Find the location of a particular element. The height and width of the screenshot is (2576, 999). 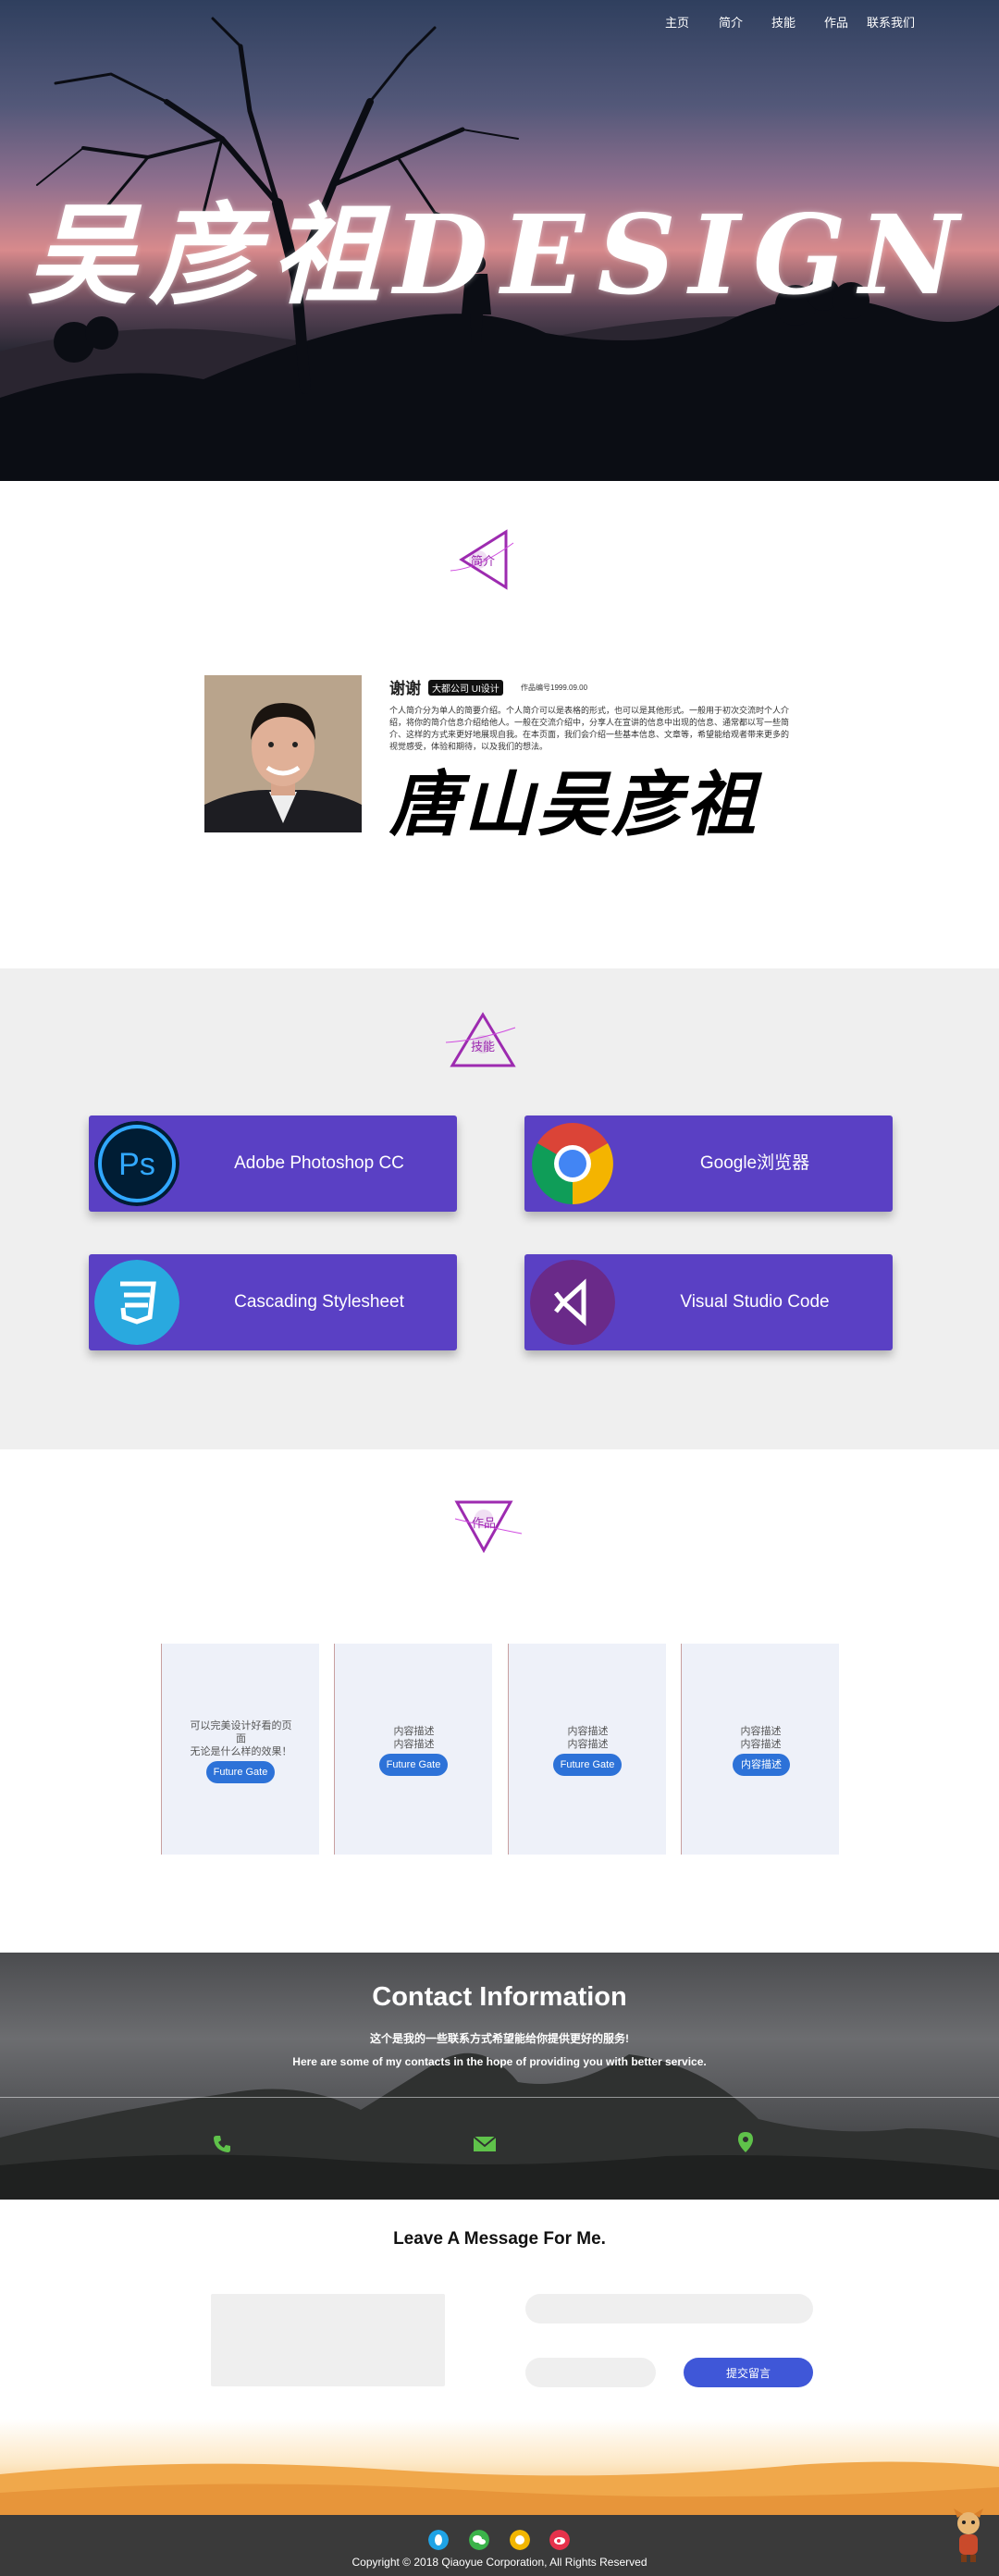

svg-text: Ps is located at coordinates (137, 1164).